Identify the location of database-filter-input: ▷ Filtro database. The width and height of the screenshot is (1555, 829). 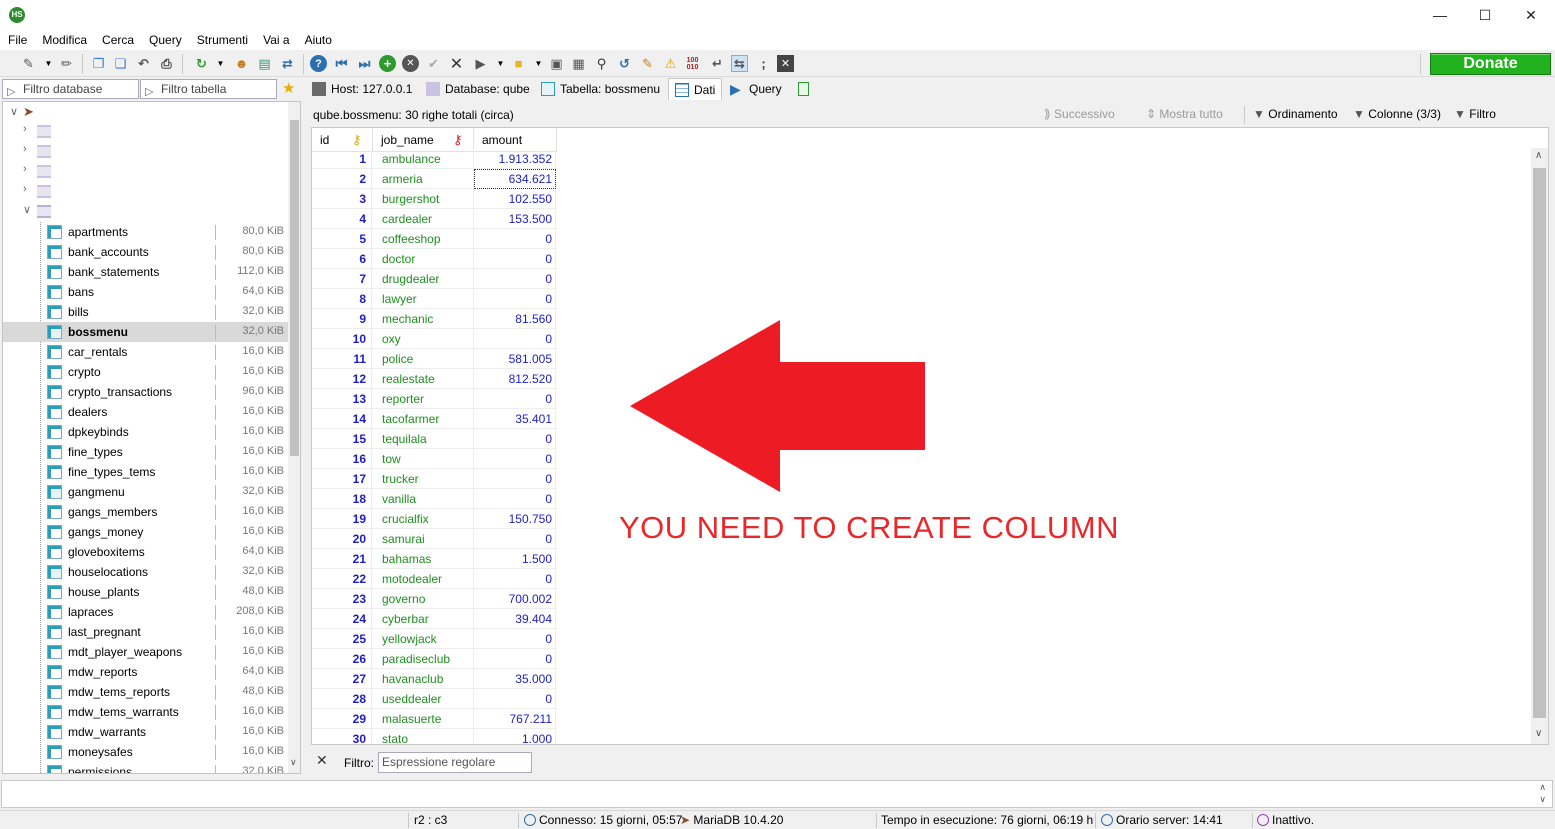
(70, 89).